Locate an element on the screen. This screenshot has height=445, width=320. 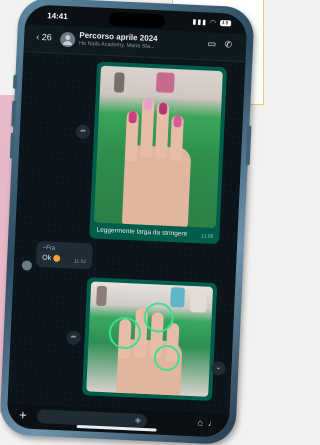
phone-power-button is located at coordinates (248, 145).